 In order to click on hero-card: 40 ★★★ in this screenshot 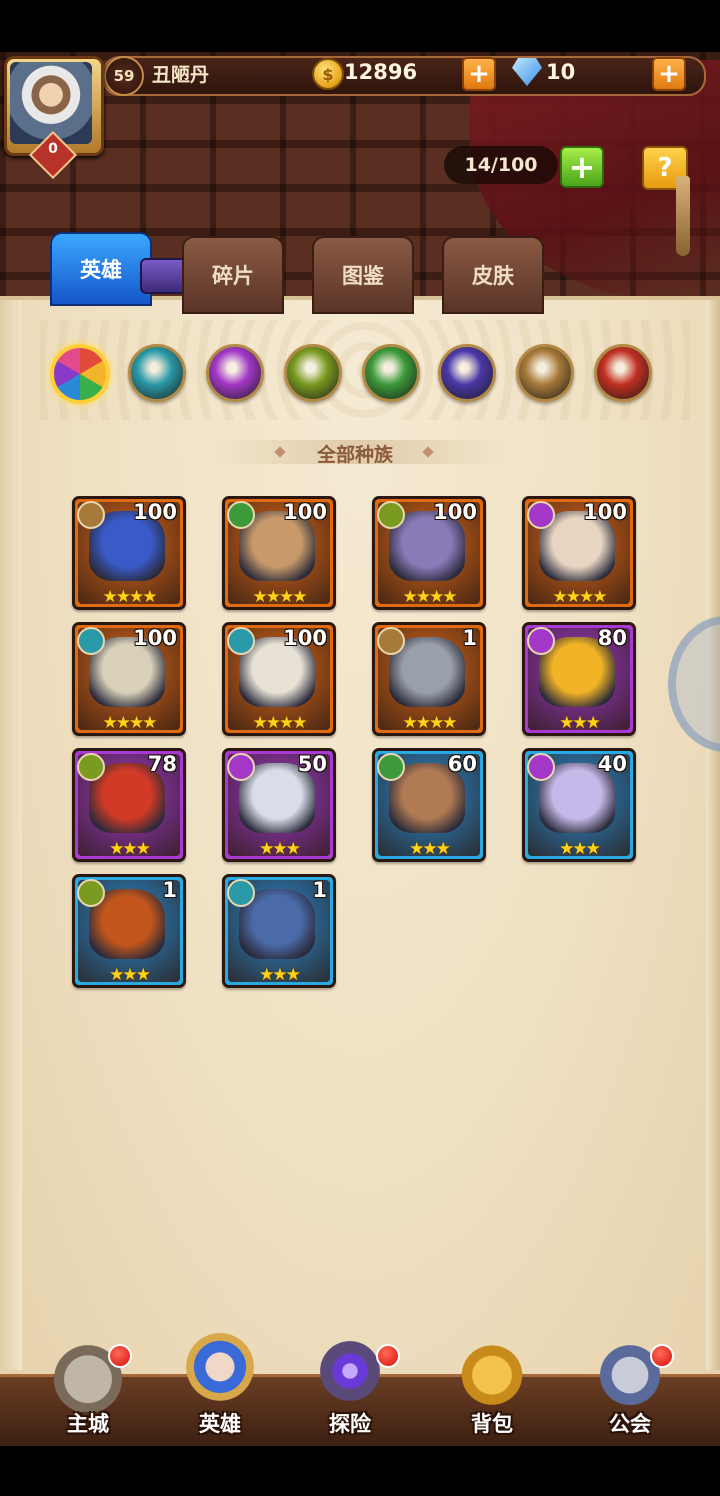, I will do `click(579, 805)`.